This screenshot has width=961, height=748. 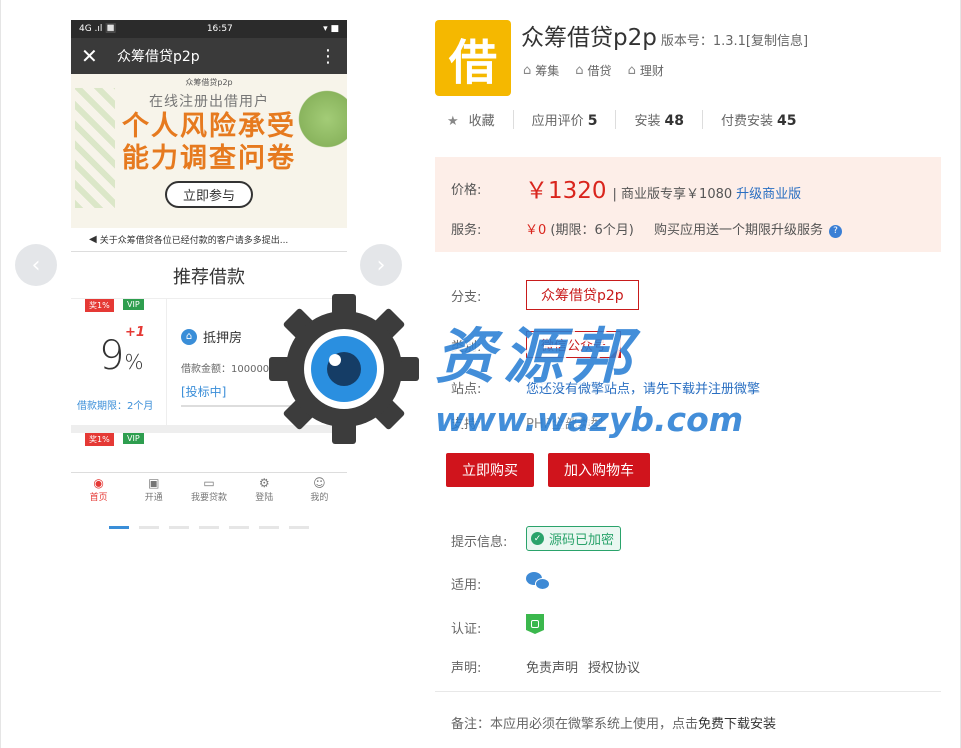 I want to click on loan-rate-panel: 奖1% VIP +1 9% 借款期限：2个月, so click(x=119, y=362).